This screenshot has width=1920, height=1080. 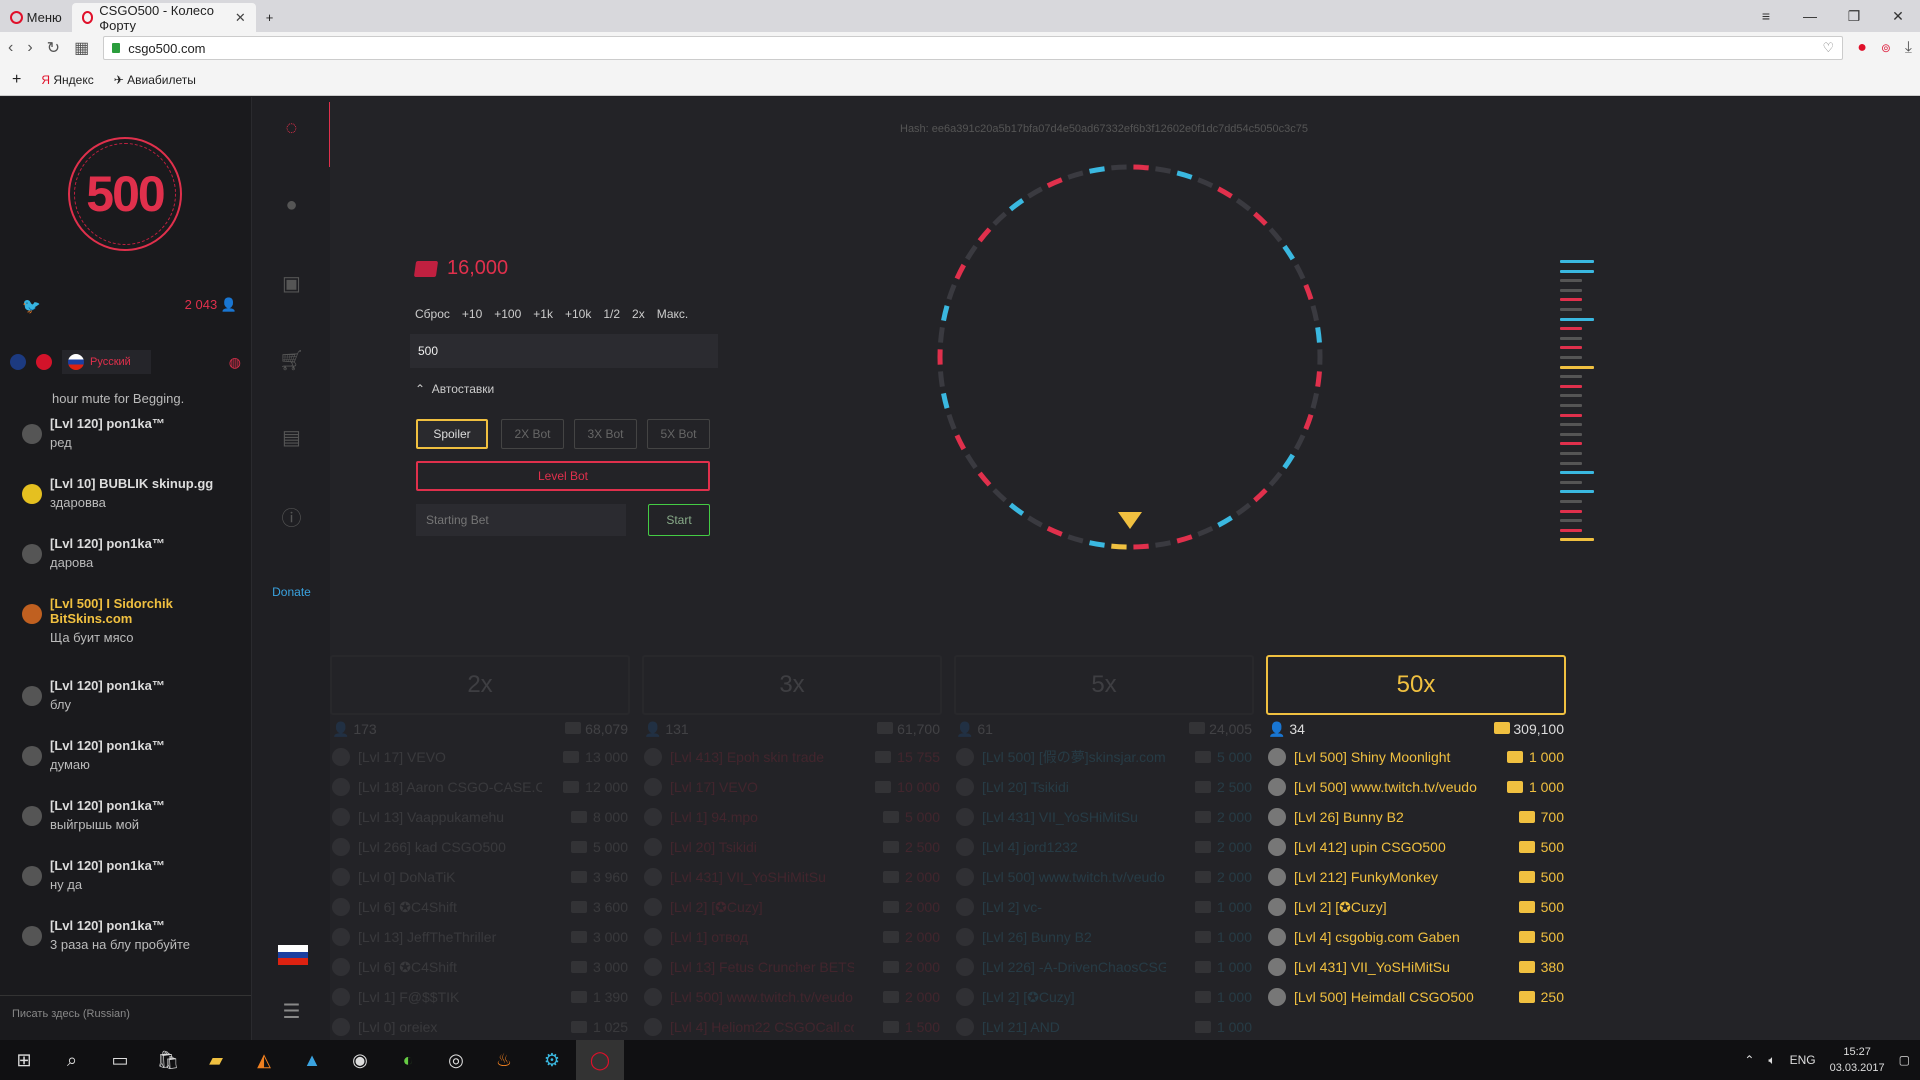 I want to click on bettor-name: [Lvl 21] AND, so click(x=1061, y=1027).